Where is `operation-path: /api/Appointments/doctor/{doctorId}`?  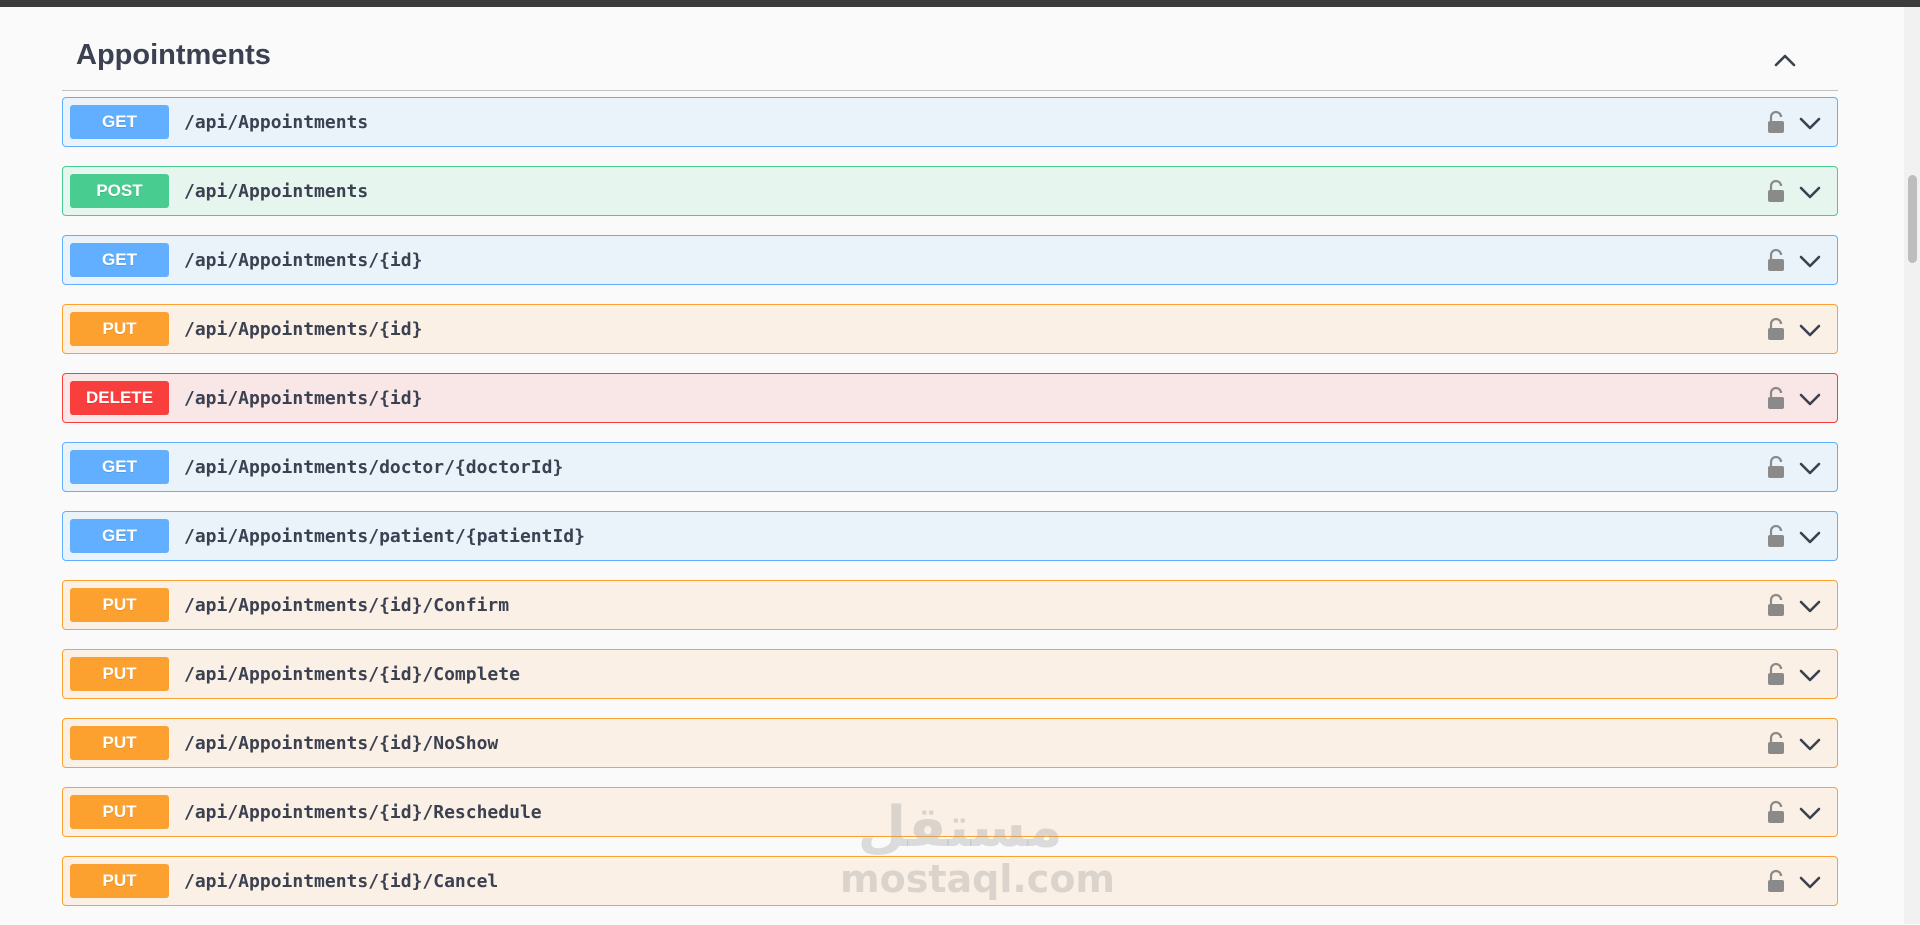 operation-path: /api/Appointments/doctor/{doctorId} is located at coordinates (374, 467).